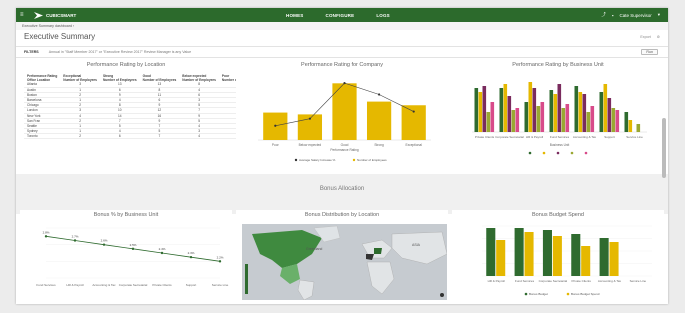  Describe the element at coordinates (497, 281) in the screenshot. I see `x-tick-label: HR & Payroll` at that location.